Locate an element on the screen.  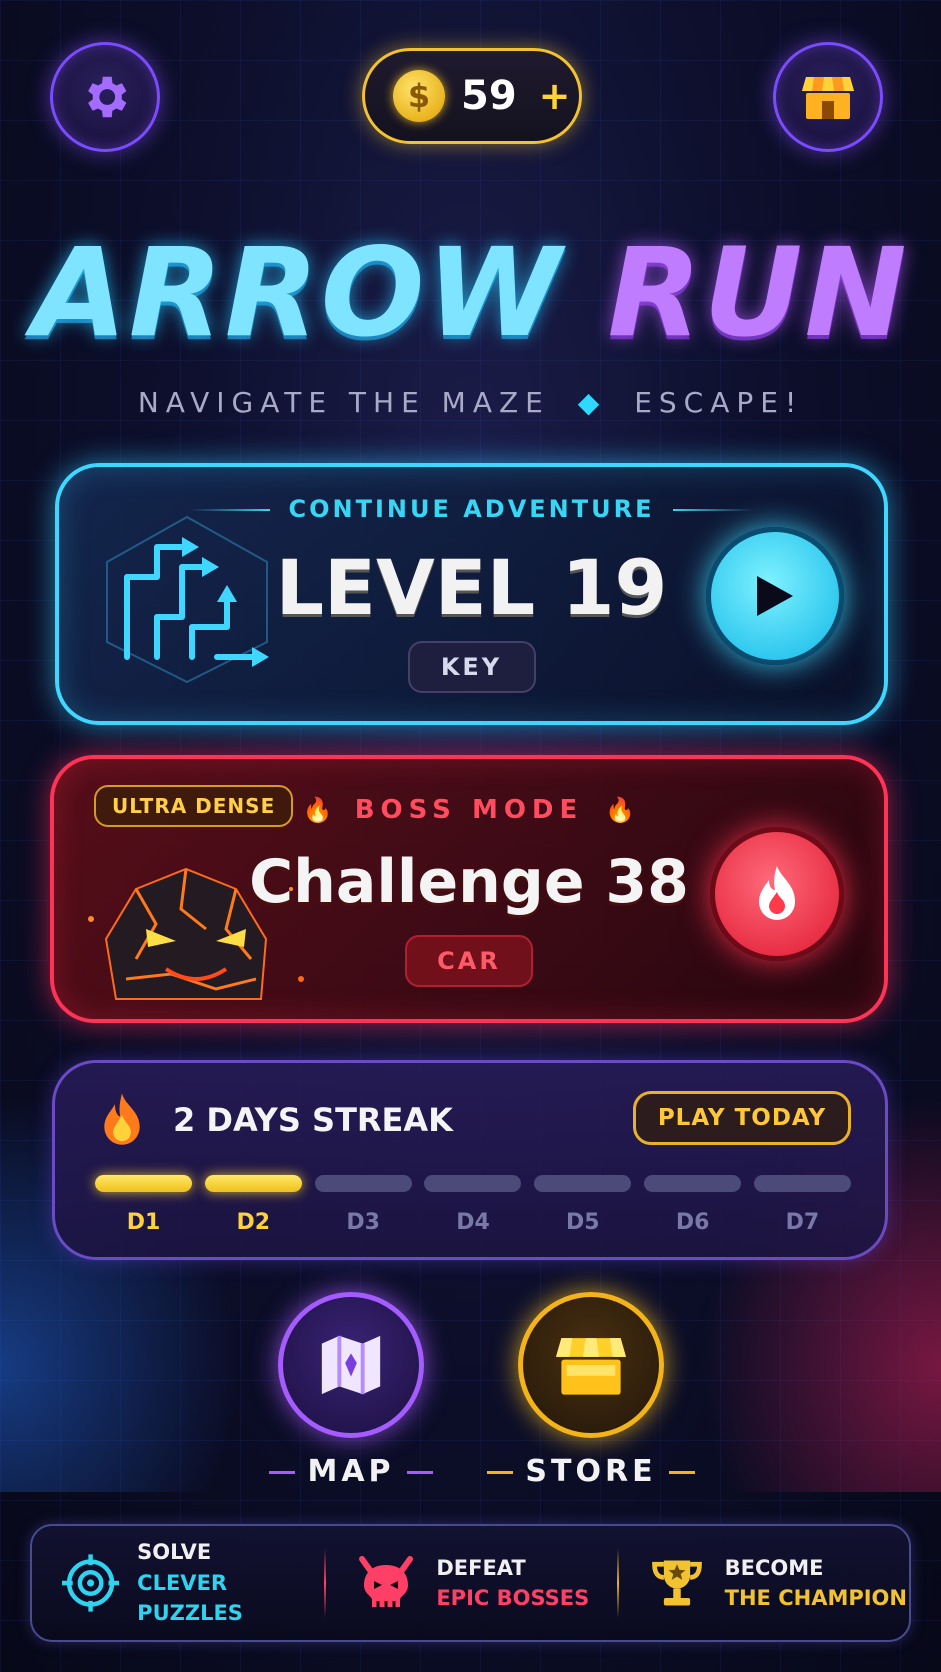
feature-champion-line2: THE CHAMPION is located at coordinates (815, 1598).